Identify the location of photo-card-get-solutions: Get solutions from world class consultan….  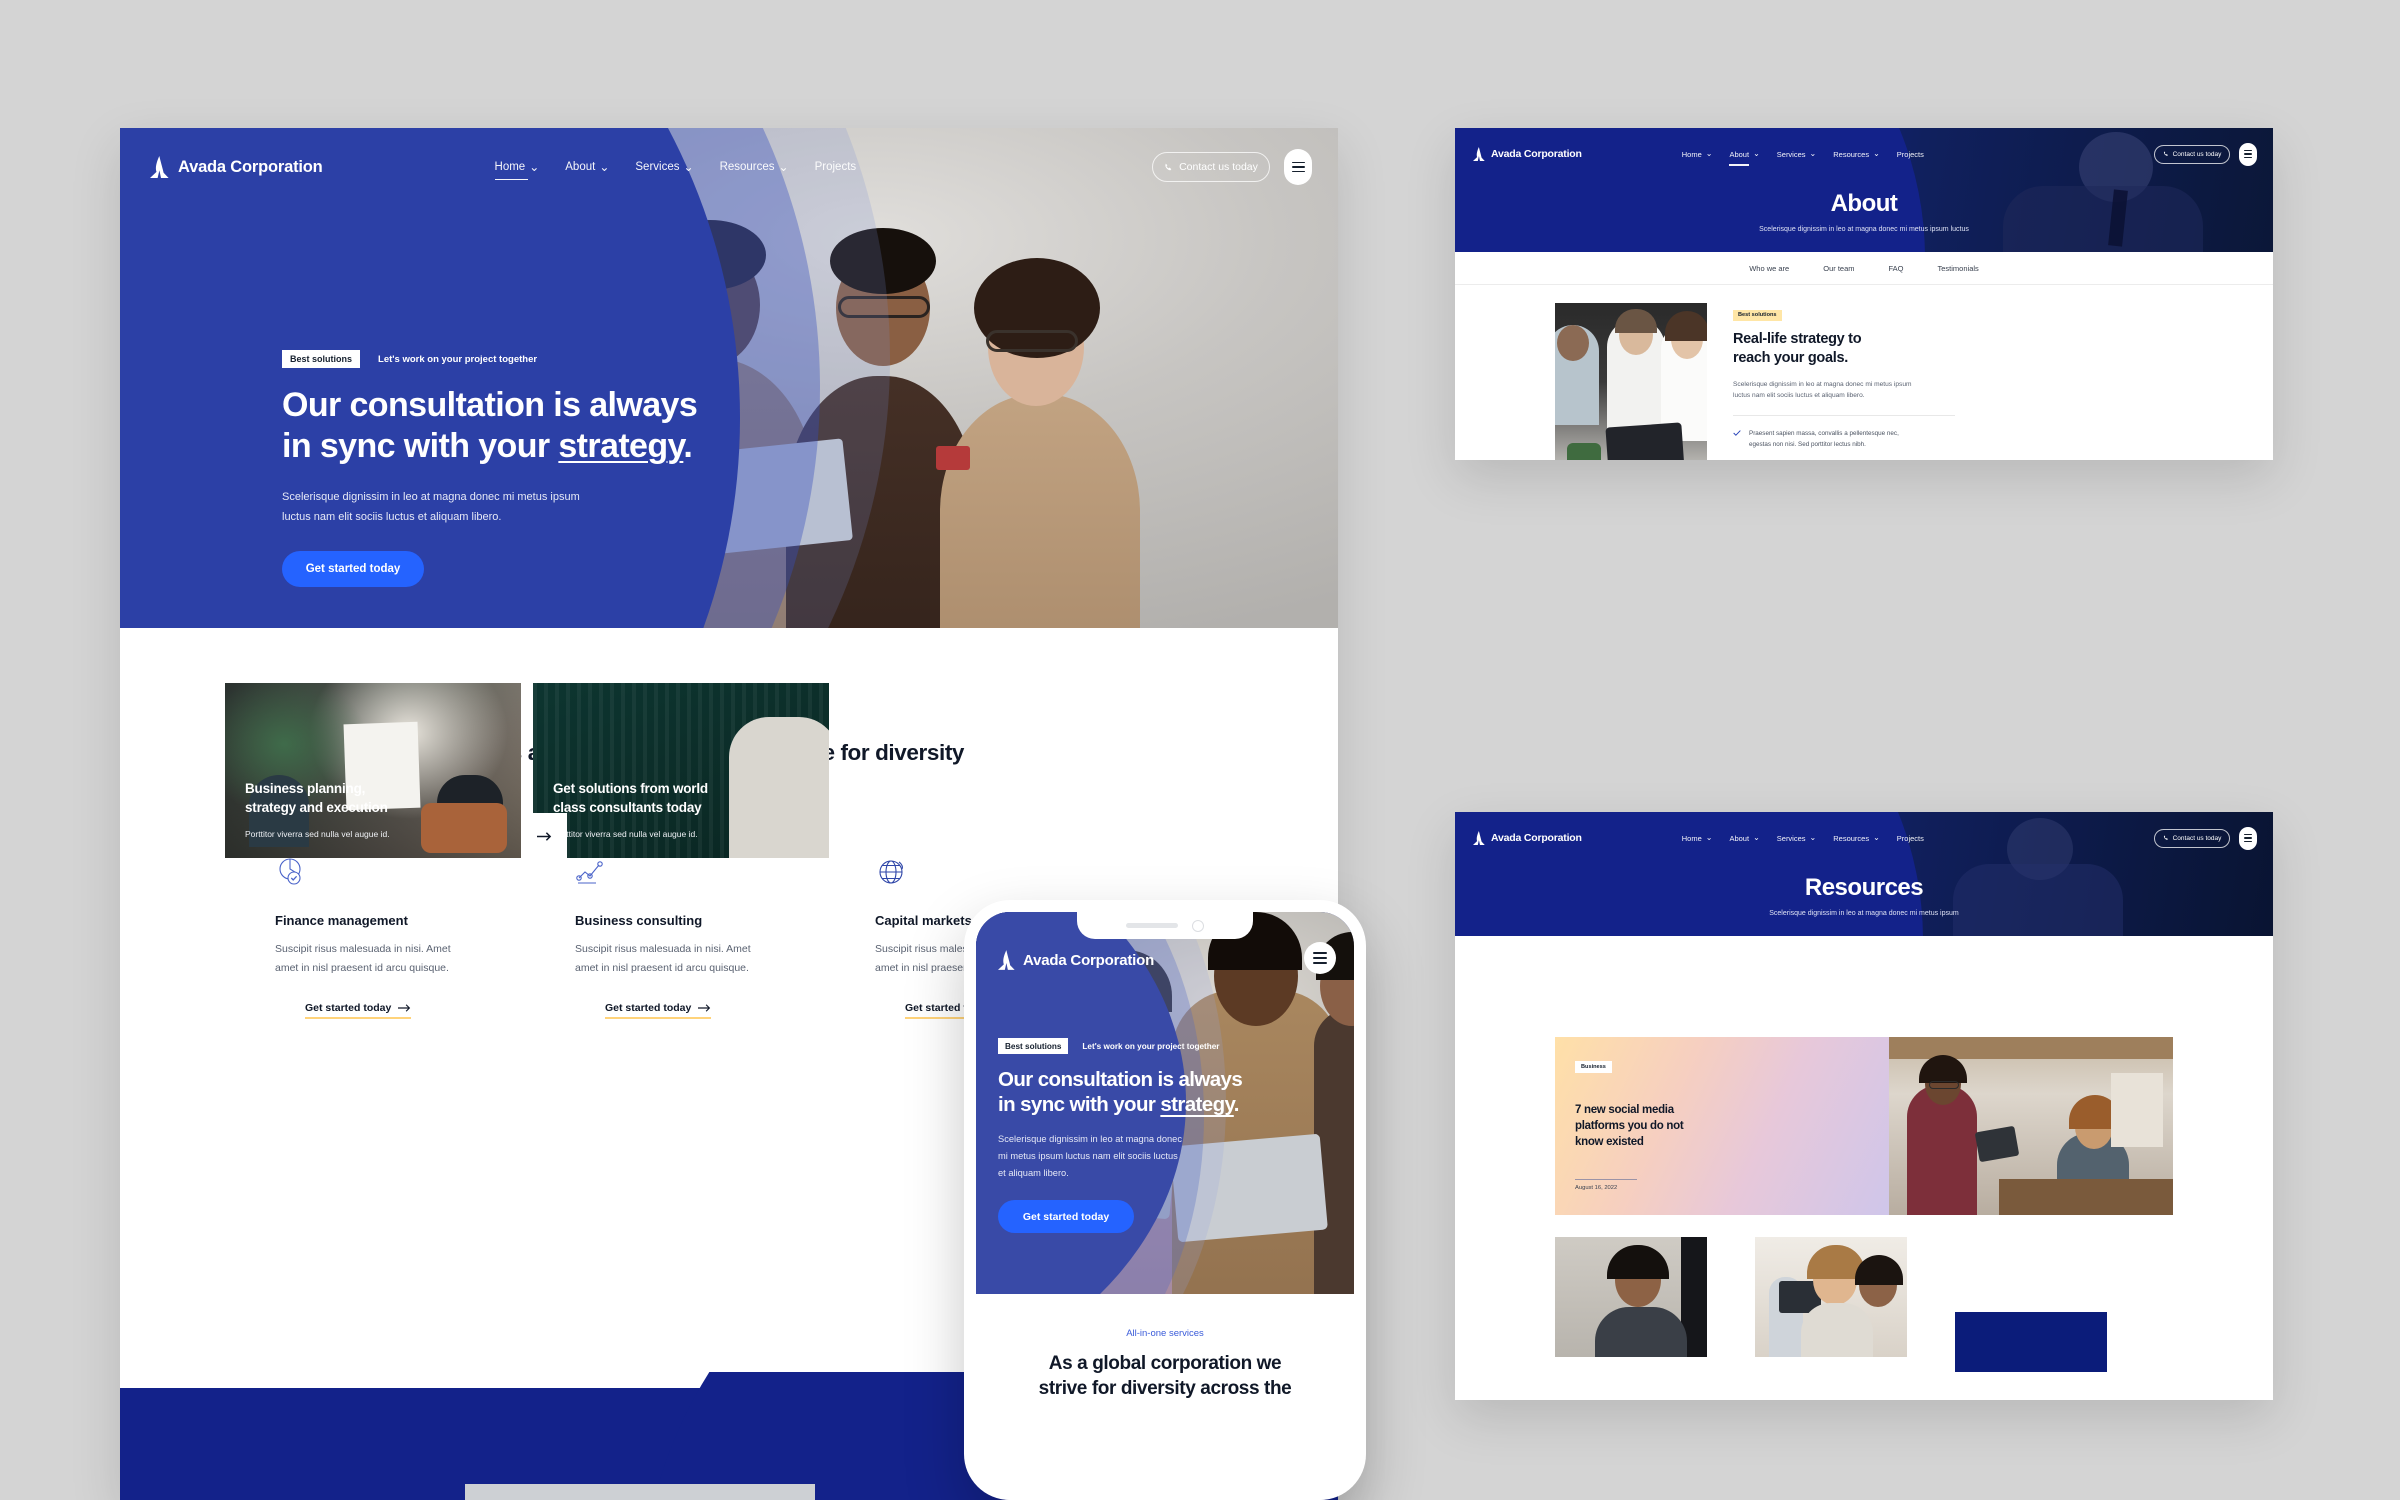
(681, 770).